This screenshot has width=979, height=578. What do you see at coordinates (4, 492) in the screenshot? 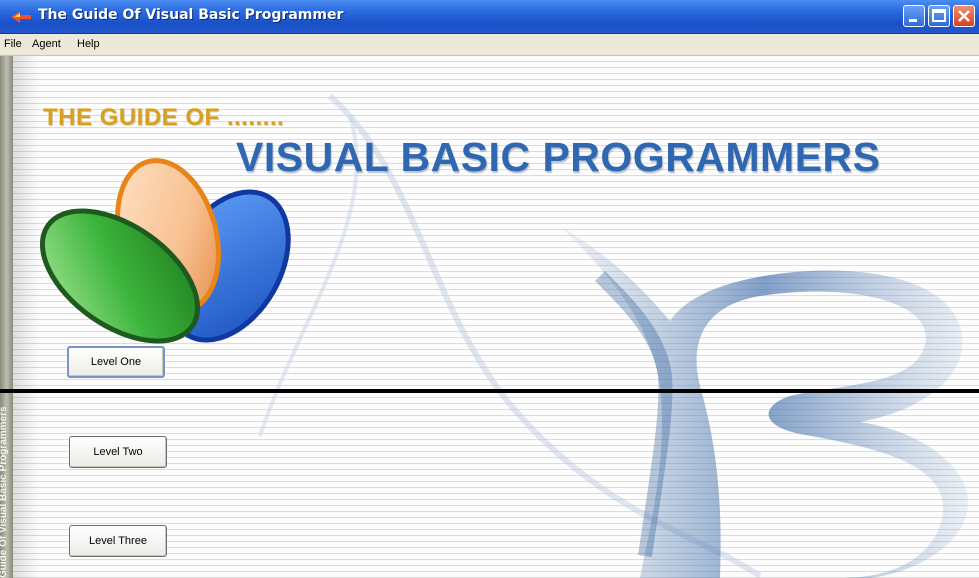
I see `sidebar-caption: Guide Of Visual Basic Programmers` at bounding box center [4, 492].